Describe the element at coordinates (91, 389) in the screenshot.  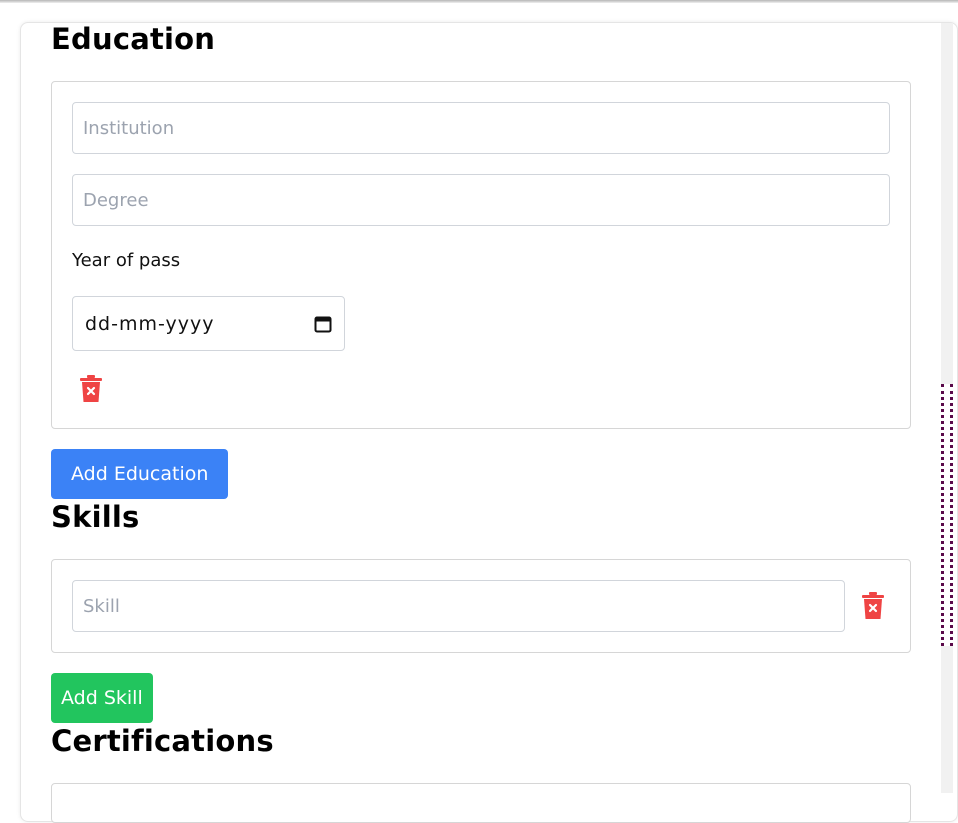
I see `delete-education-trash-icon` at that location.